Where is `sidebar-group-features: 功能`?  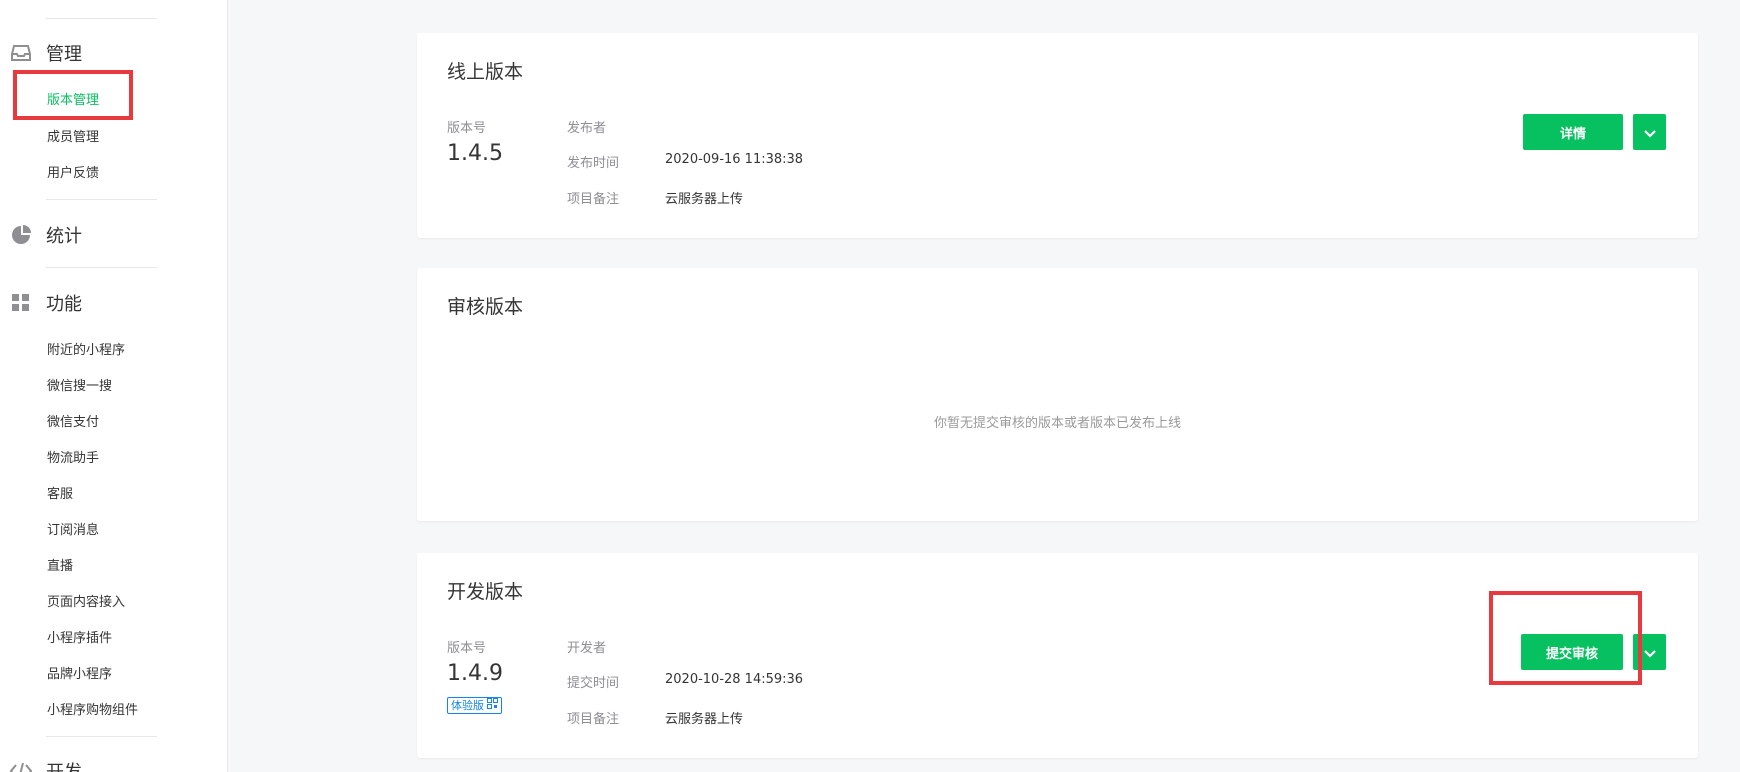 sidebar-group-features: 功能 is located at coordinates (41, 303).